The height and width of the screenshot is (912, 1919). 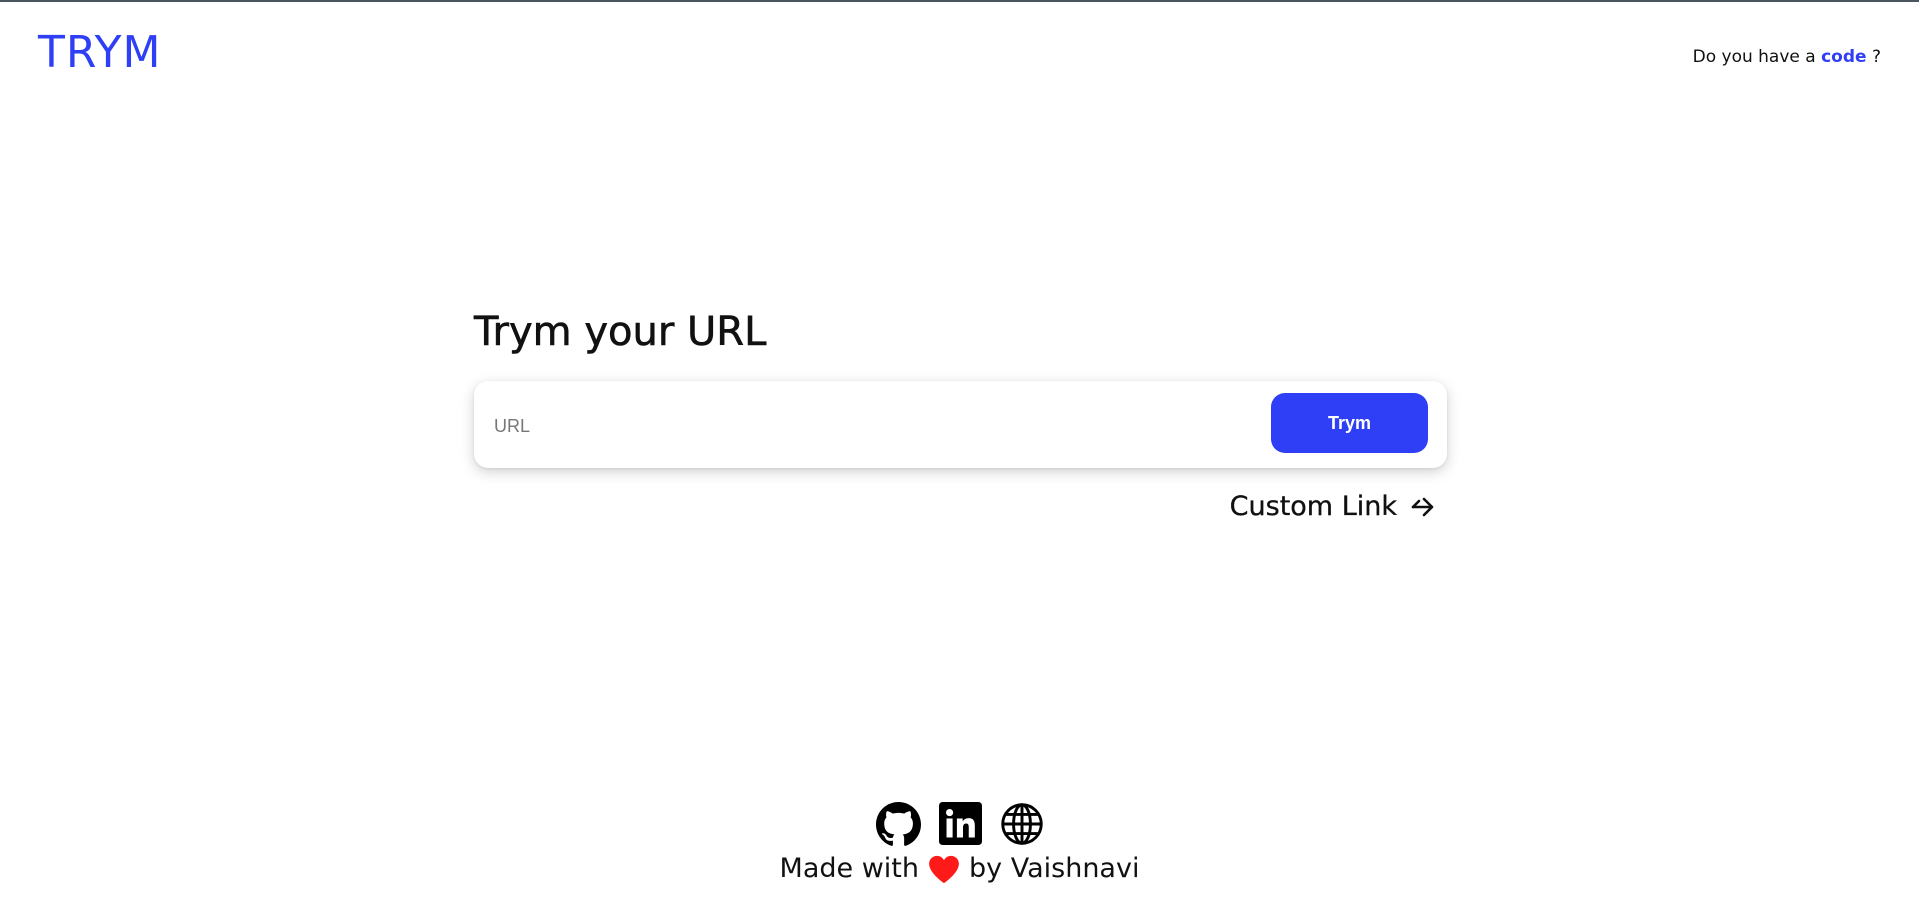 I want to click on trym-button: Trym, so click(x=1349, y=423).